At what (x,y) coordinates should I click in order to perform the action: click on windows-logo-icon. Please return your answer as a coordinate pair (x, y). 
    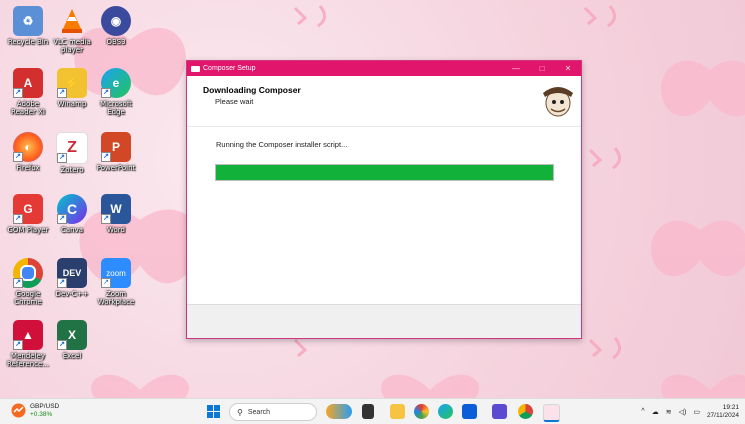
    Looking at the image, I should click on (213, 411).